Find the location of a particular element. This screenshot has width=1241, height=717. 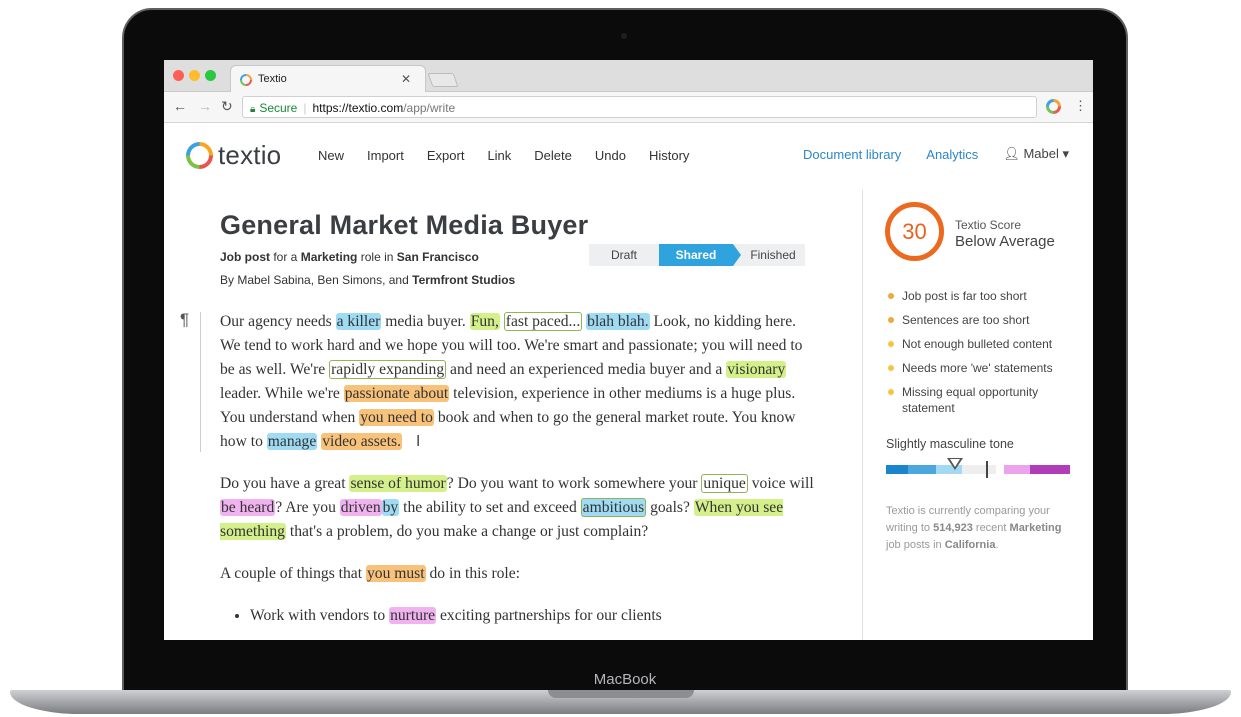

menu-export: Export is located at coordinates (446, 155).